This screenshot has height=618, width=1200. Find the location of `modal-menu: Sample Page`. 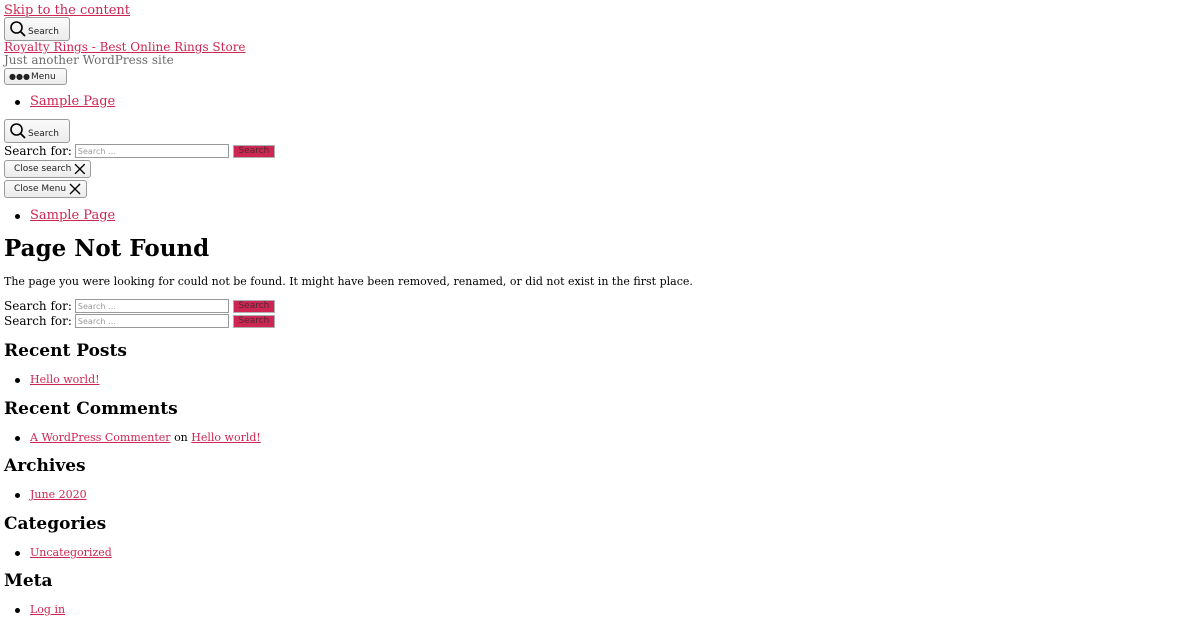

modal-menu: Sample Page is located at coordinates (59, 216).